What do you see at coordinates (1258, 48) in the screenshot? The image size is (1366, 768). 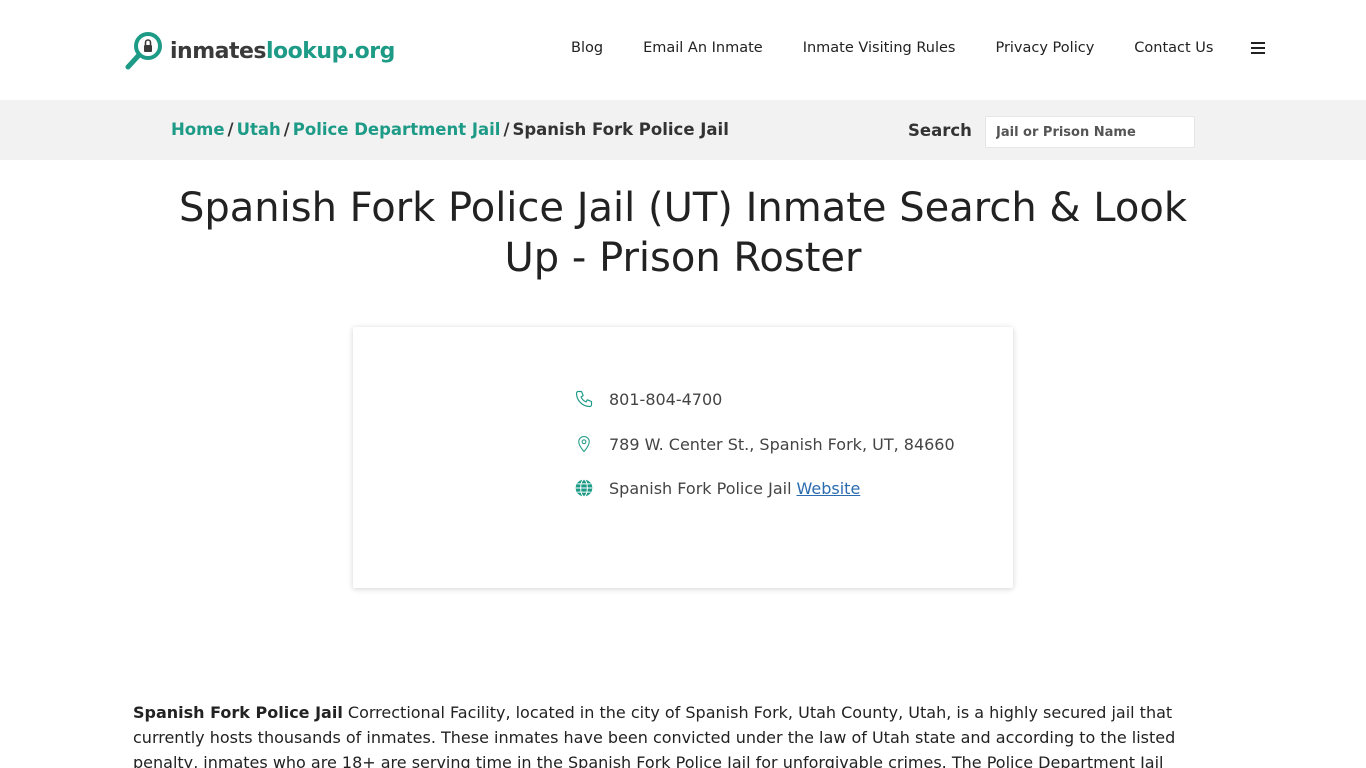 I see `hamburger-menu-icon` at bounding box center [1258, 48].